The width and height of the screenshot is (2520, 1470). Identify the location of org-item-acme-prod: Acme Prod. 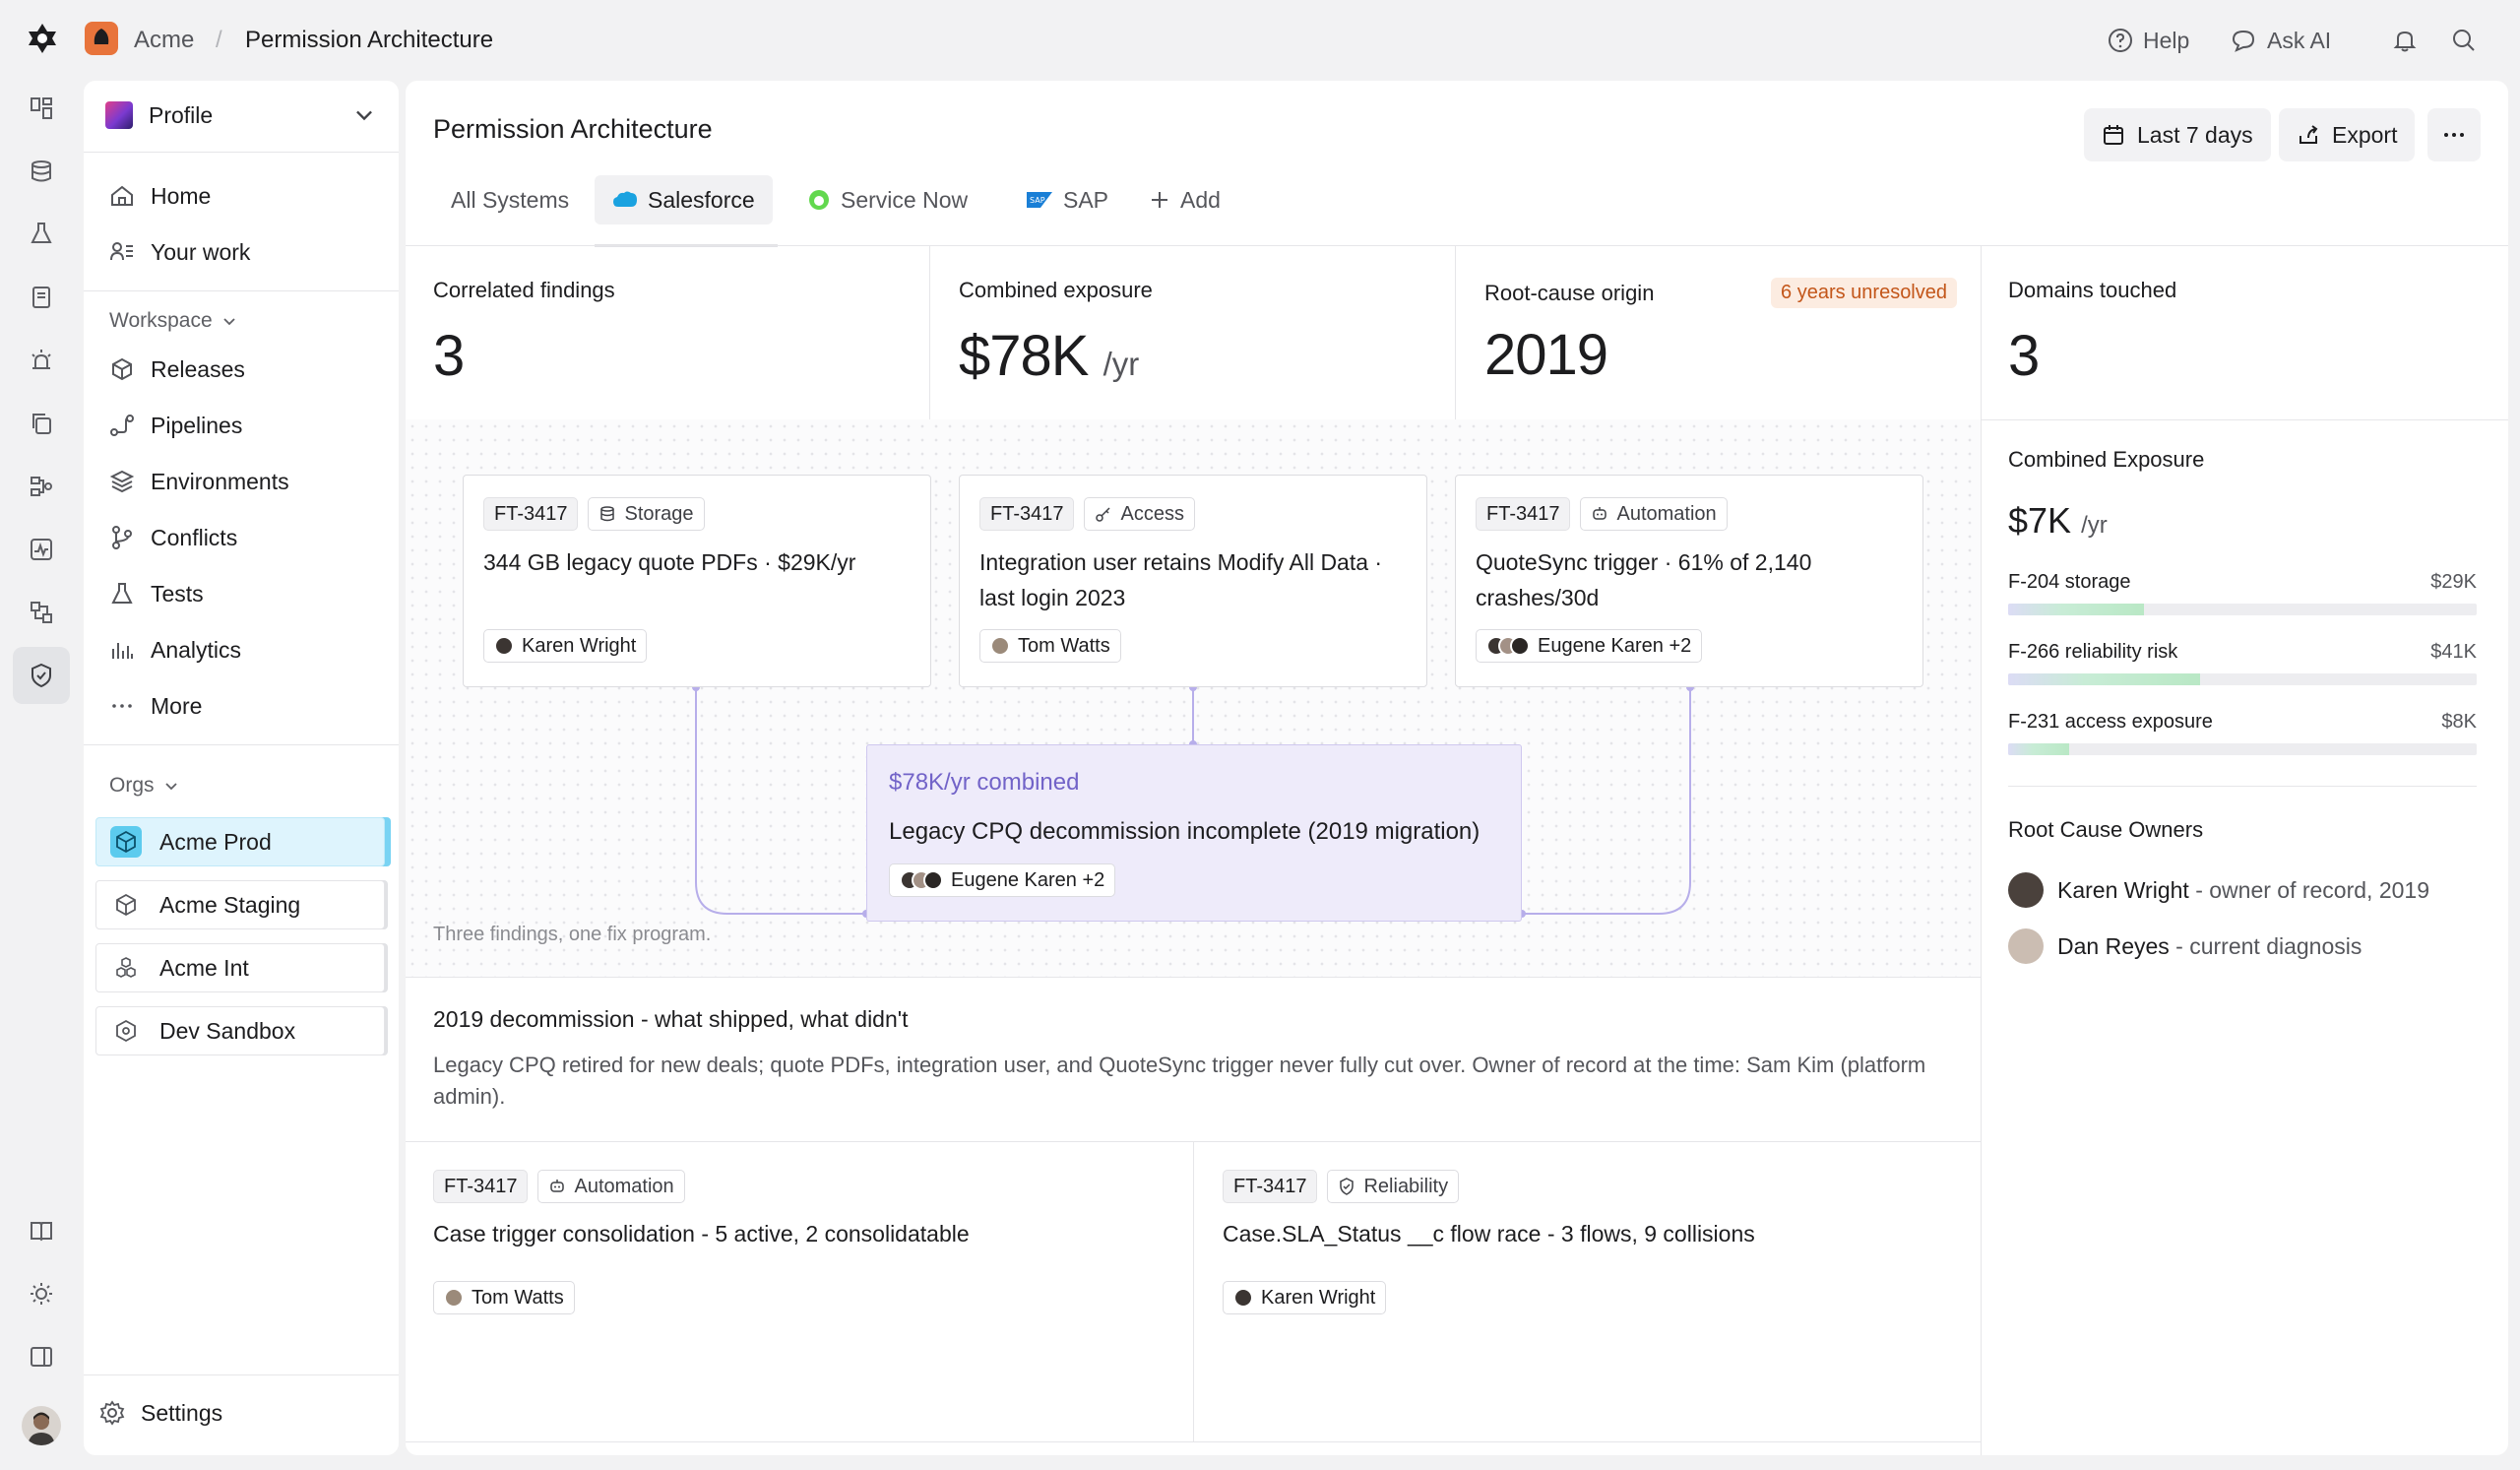
(240, 841).